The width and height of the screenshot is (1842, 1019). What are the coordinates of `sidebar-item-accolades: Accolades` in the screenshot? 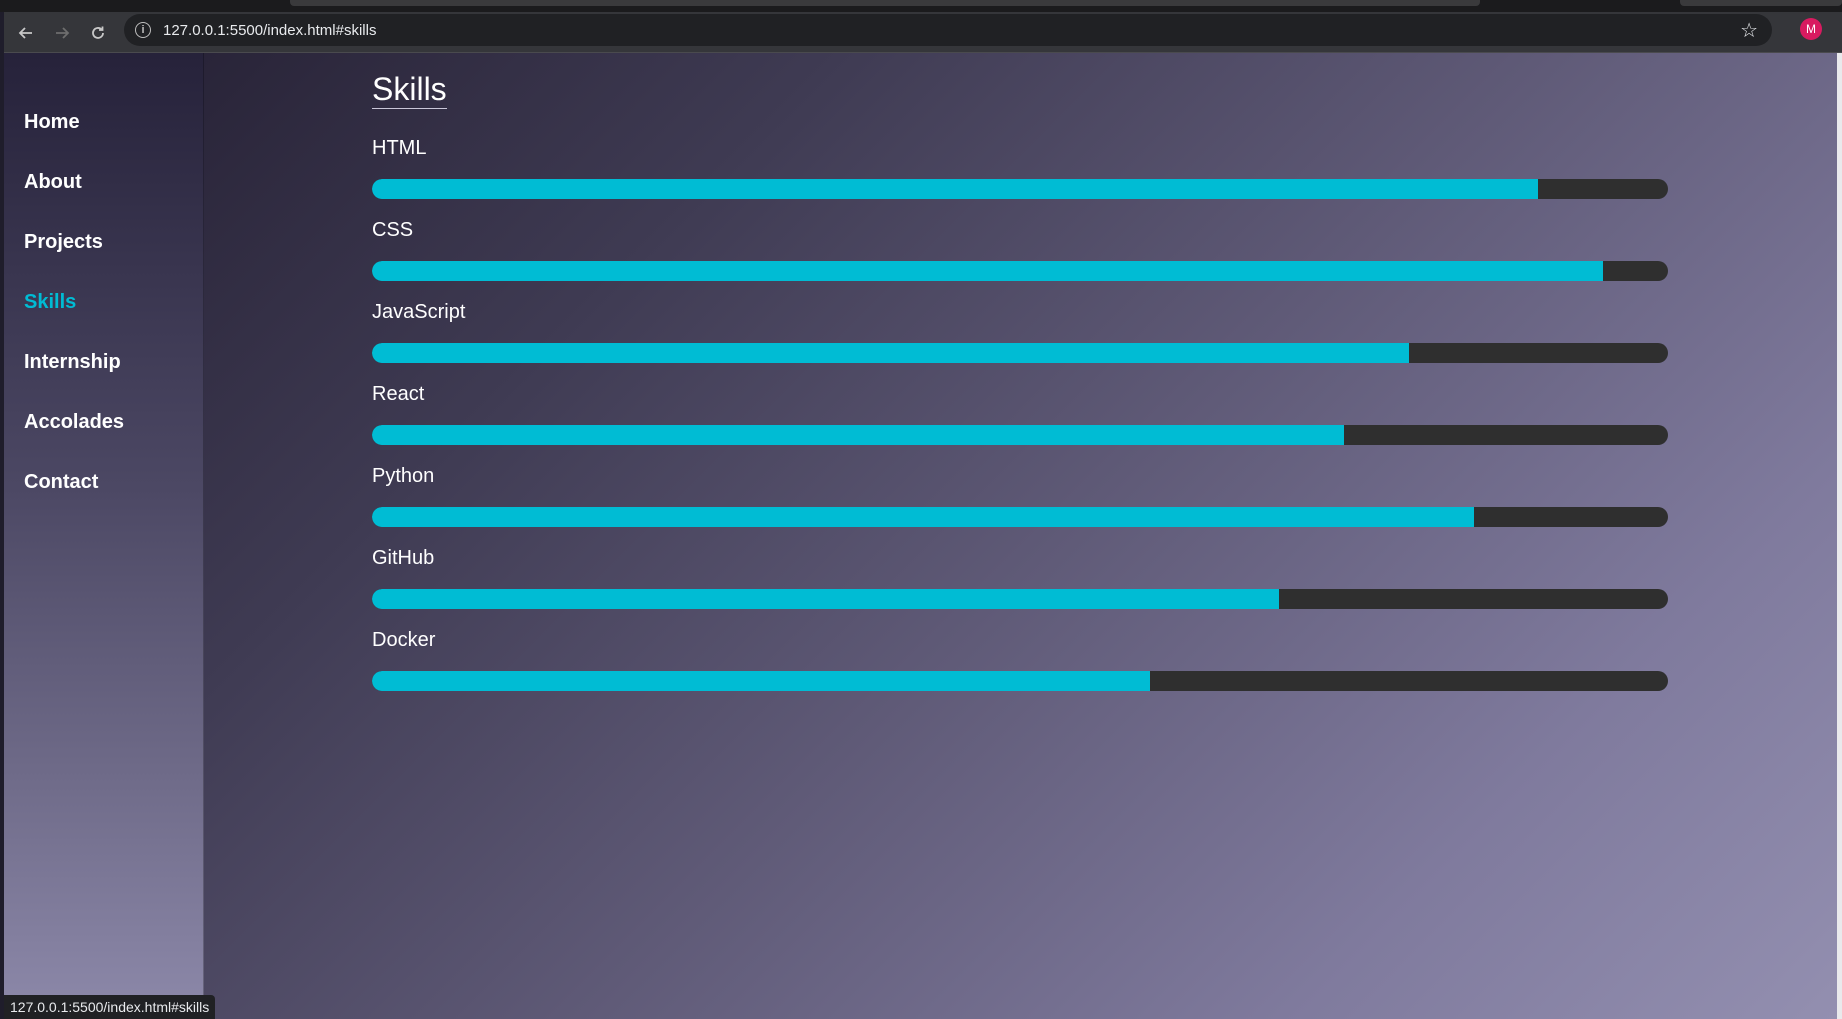 It's located at (74, 422).